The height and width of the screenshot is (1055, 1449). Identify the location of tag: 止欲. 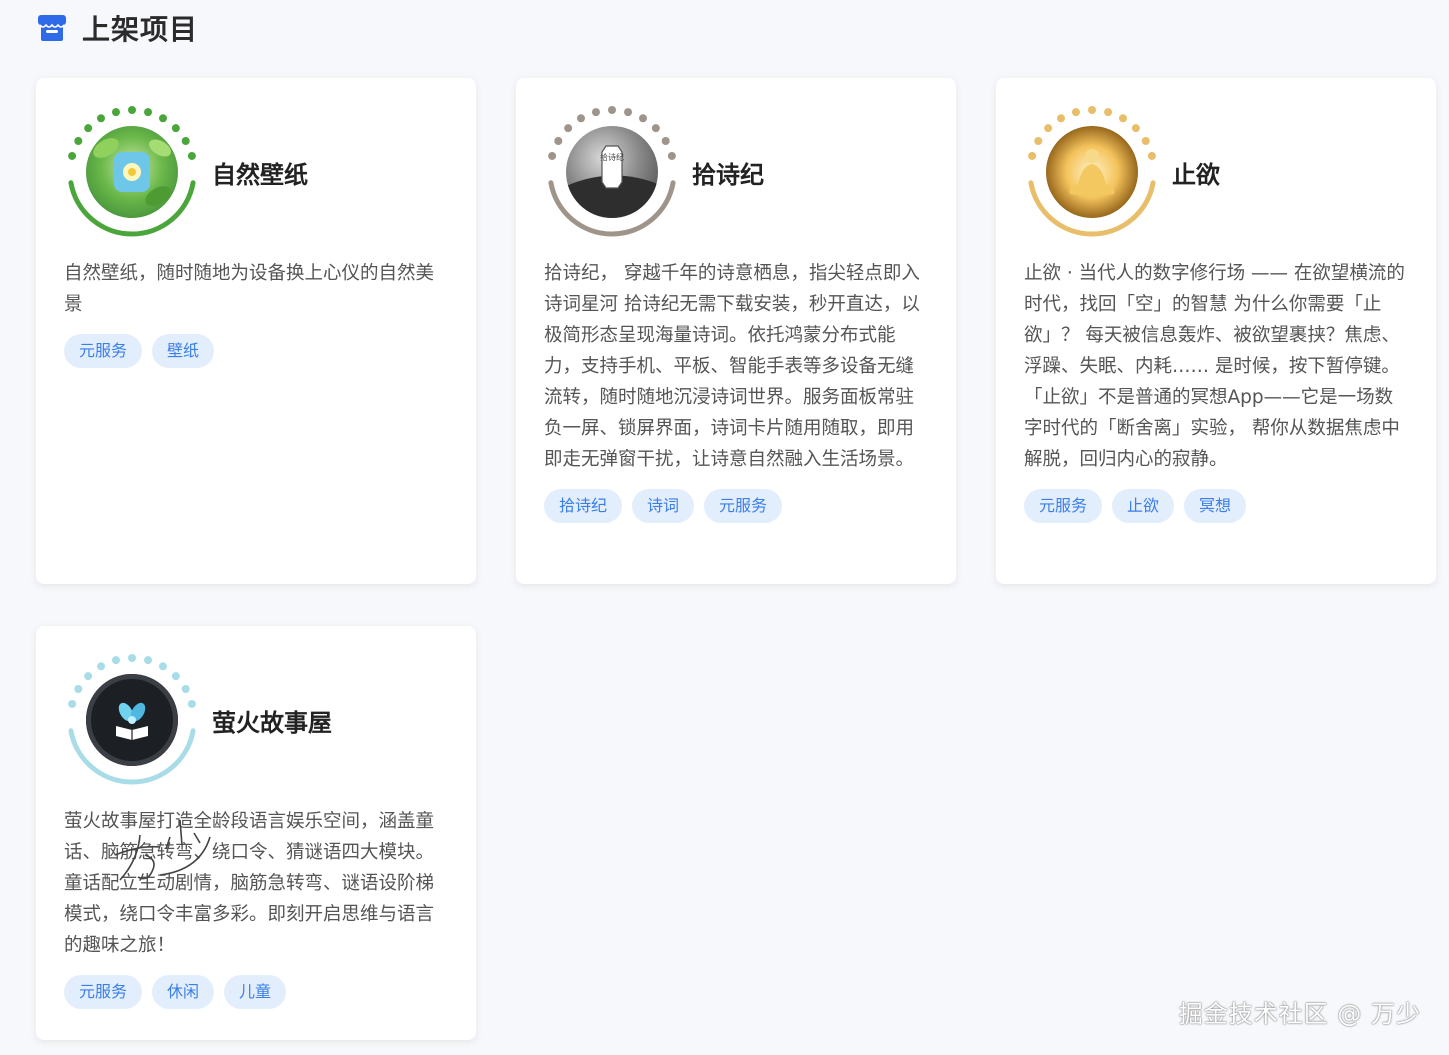
(1143, 506).